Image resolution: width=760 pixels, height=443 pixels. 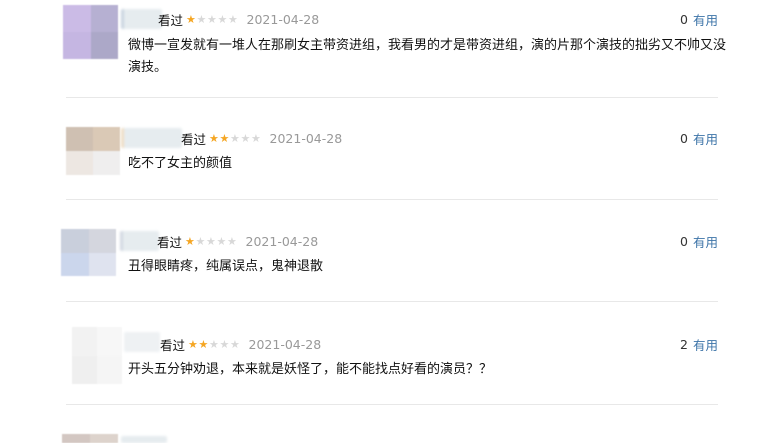 I want to click on comment-text: 丑得眼睛疼，纯属误点，鬼神退散, so click(x=226, y=266).